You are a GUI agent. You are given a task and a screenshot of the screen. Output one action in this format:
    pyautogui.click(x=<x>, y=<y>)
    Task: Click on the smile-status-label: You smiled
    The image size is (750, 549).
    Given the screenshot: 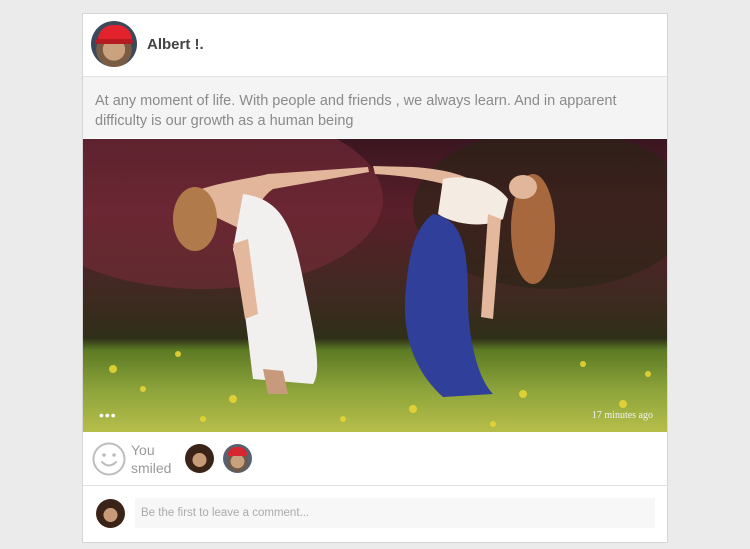 What is the action you would take?
    pyautogui.click(x=151, y=459)
    